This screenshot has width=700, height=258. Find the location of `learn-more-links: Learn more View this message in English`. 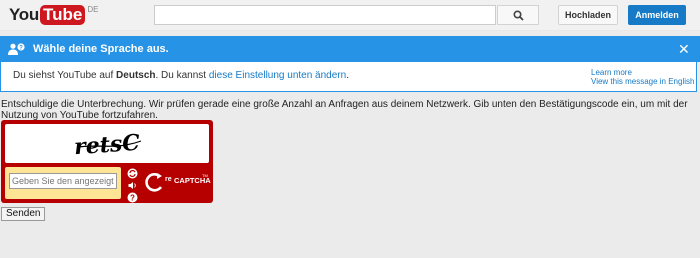

learn-more-links: Learn more View this message in English is located at coordinates (642, 77).